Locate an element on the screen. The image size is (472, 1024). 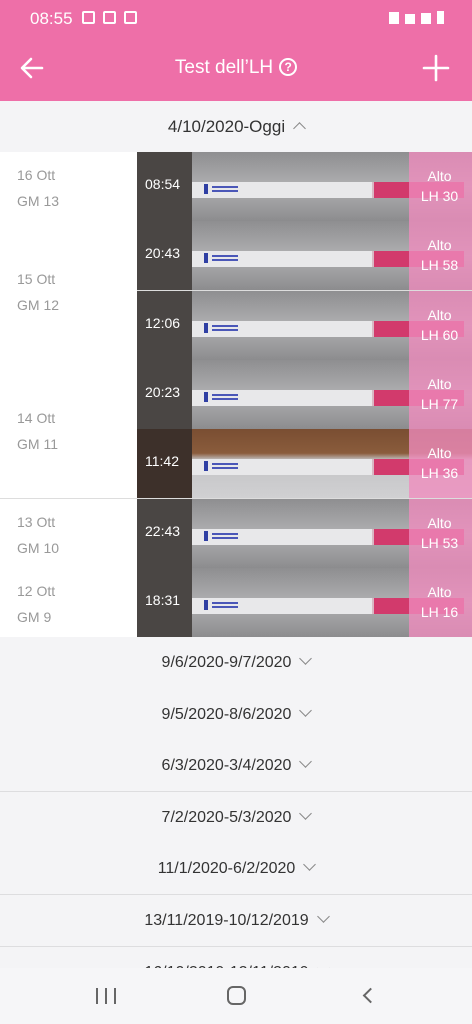
plus-icon is located at coordinates (436, 68).